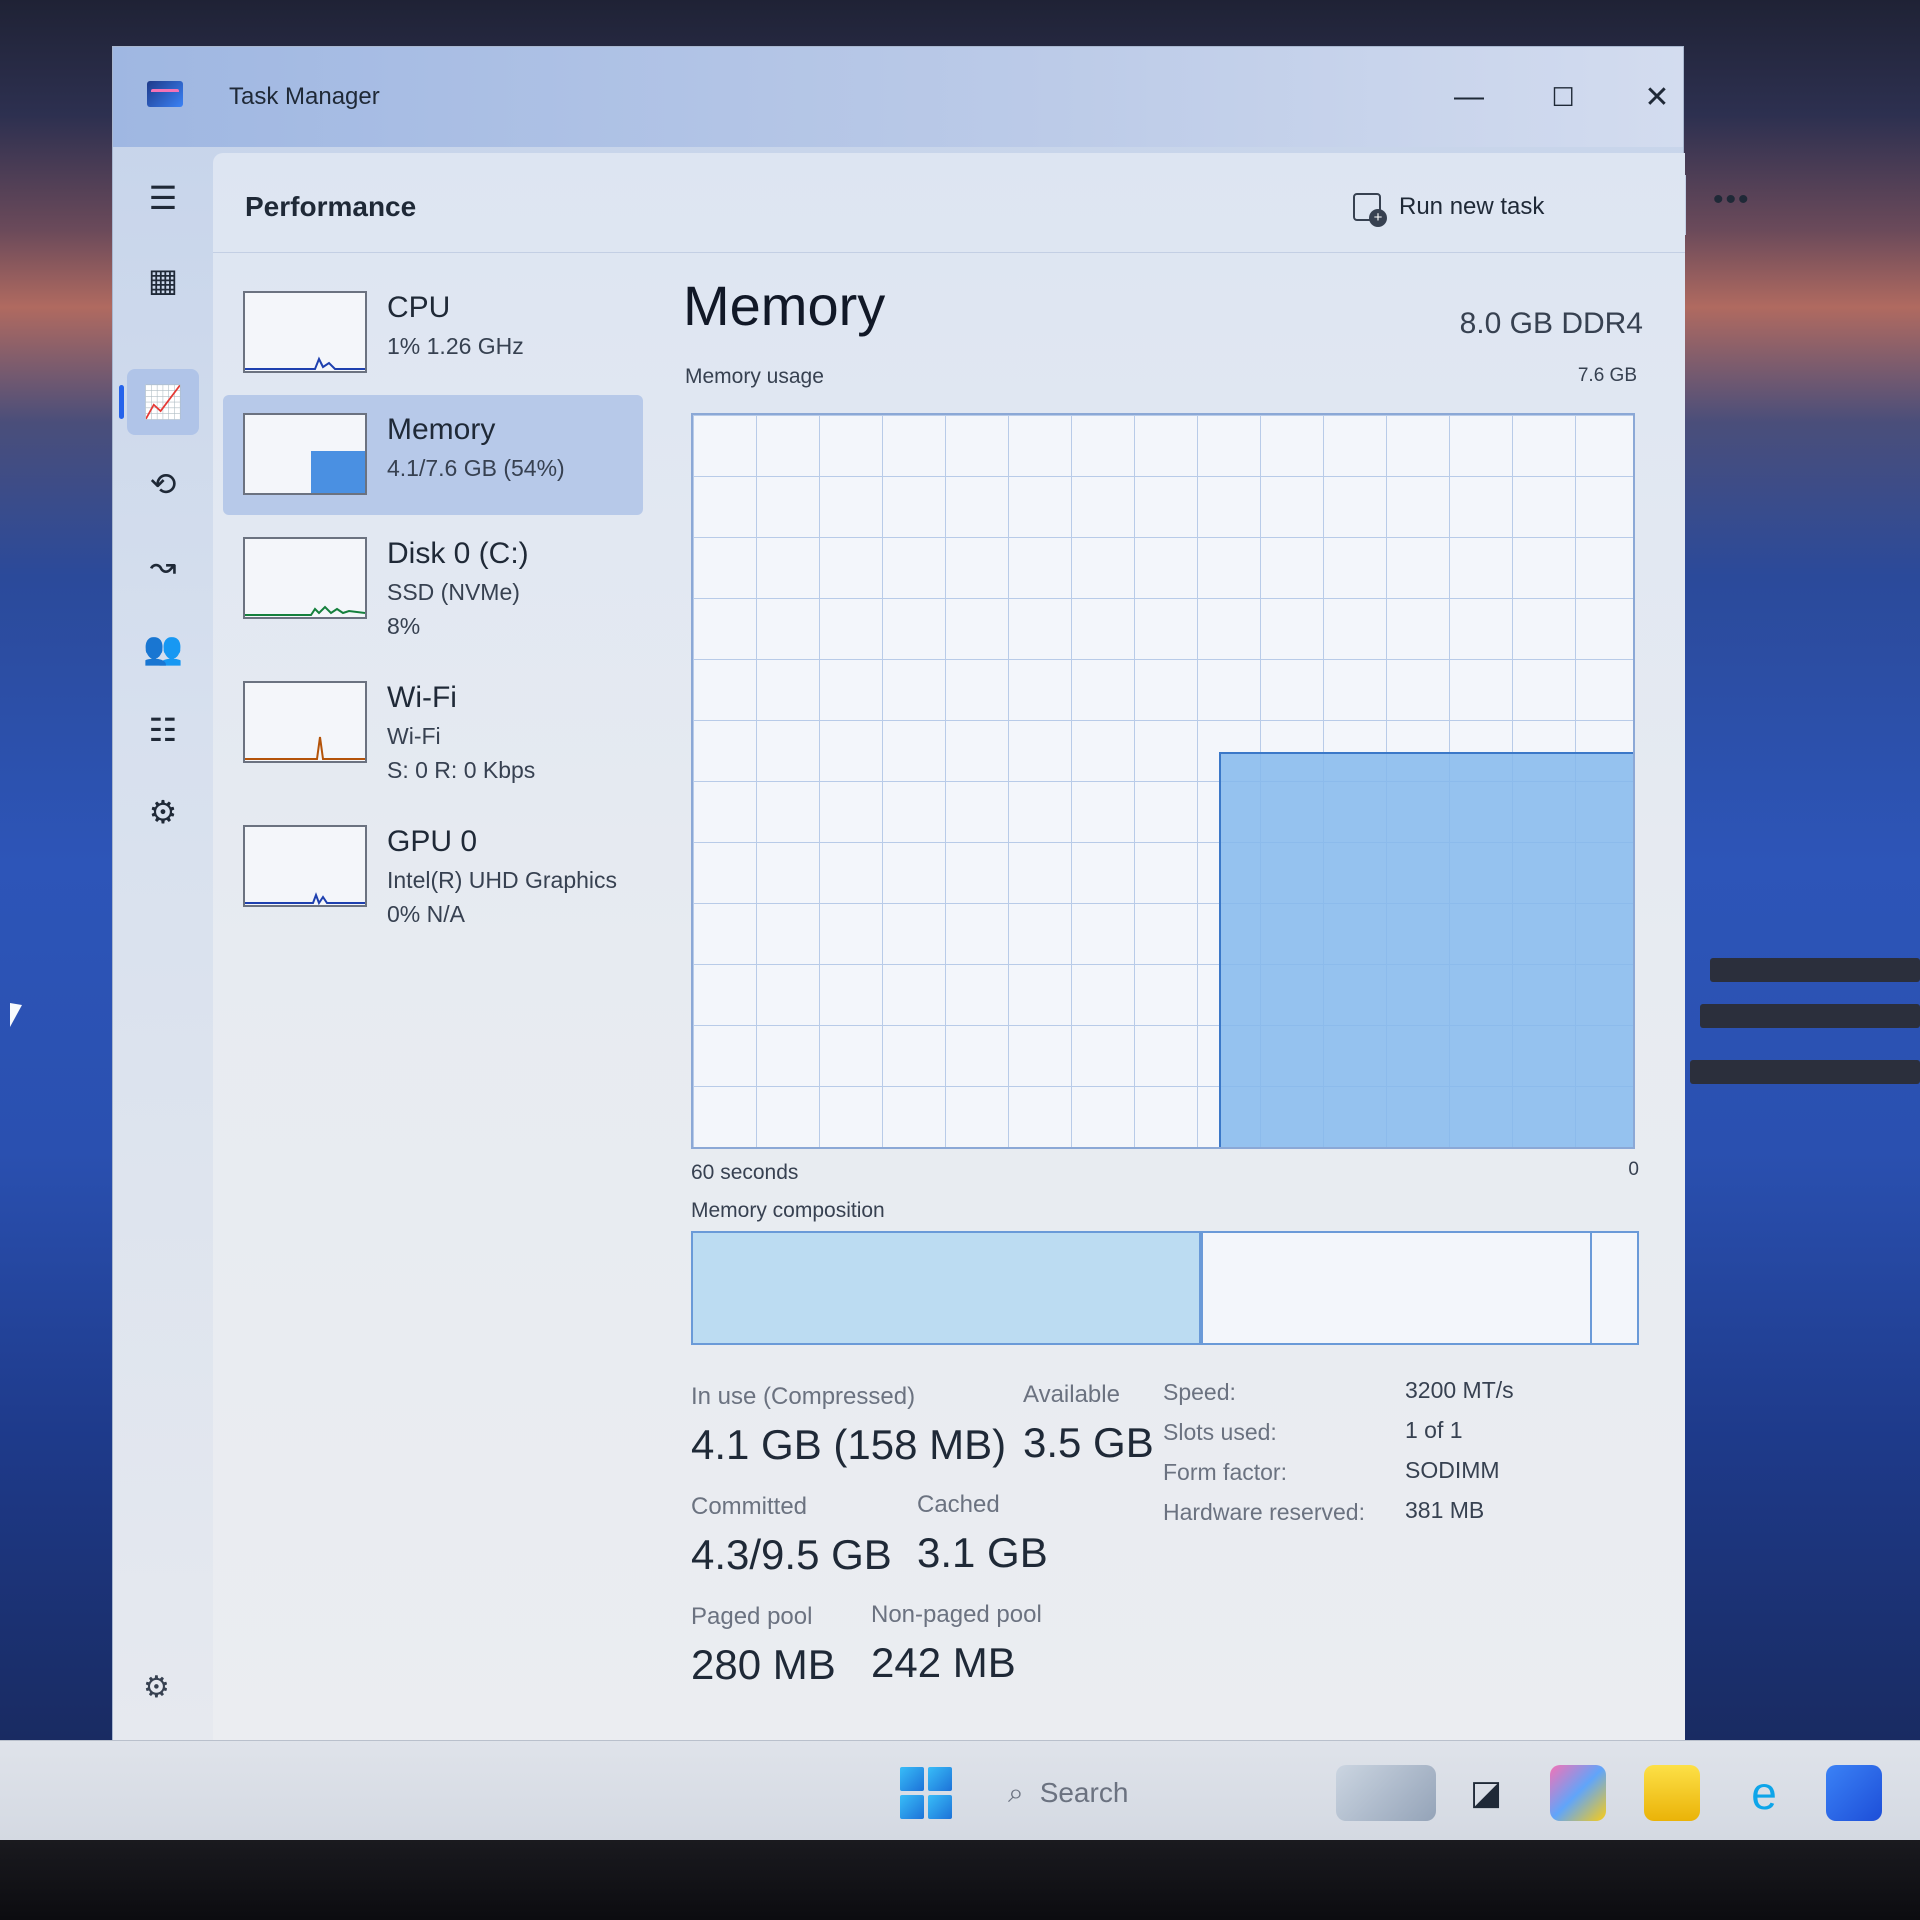 The width and height of the screenshot is (1920, 1920). I want to click on settings-gear-icon: ⚙, so click(156, 1687).